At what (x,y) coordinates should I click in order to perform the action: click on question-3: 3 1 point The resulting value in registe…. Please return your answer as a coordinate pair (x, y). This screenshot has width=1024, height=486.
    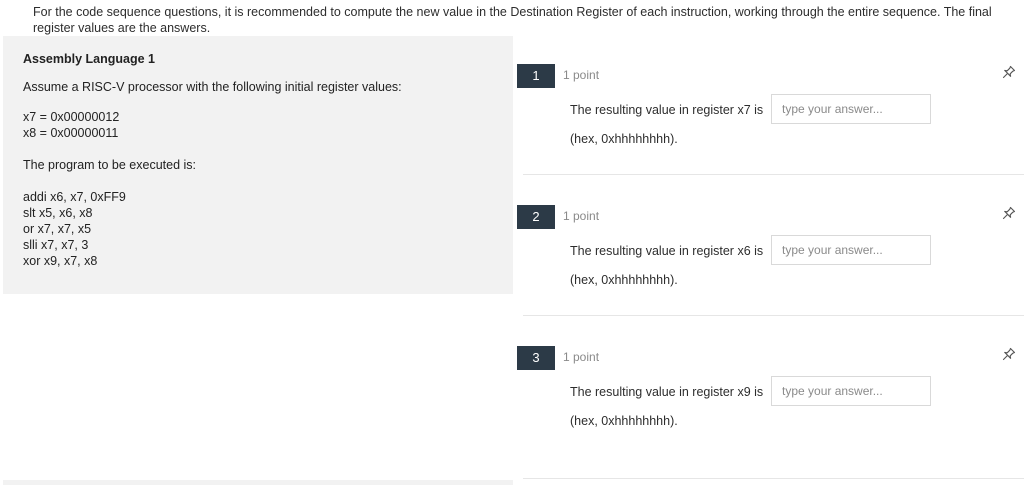
    Looking at the image, I should click on (768, 416).